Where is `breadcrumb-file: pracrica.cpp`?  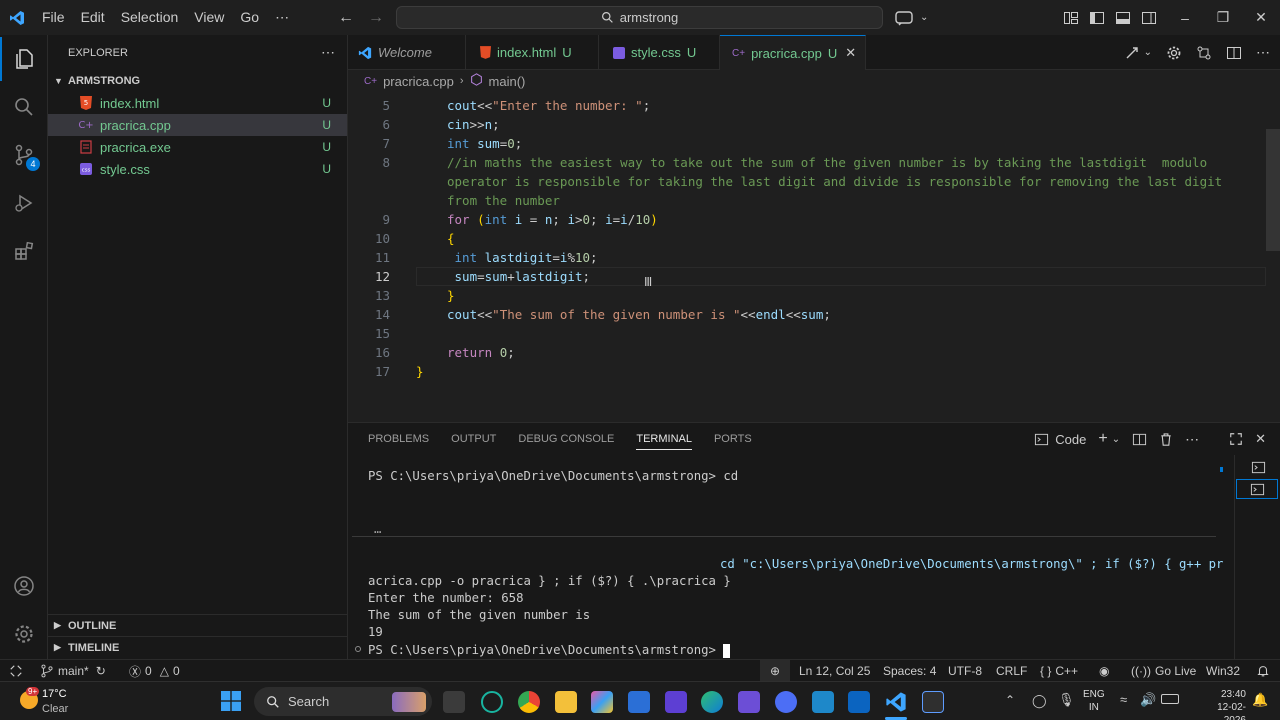 breadcrumb-file: pracrica.cpp is located at coordinates (418, 81).